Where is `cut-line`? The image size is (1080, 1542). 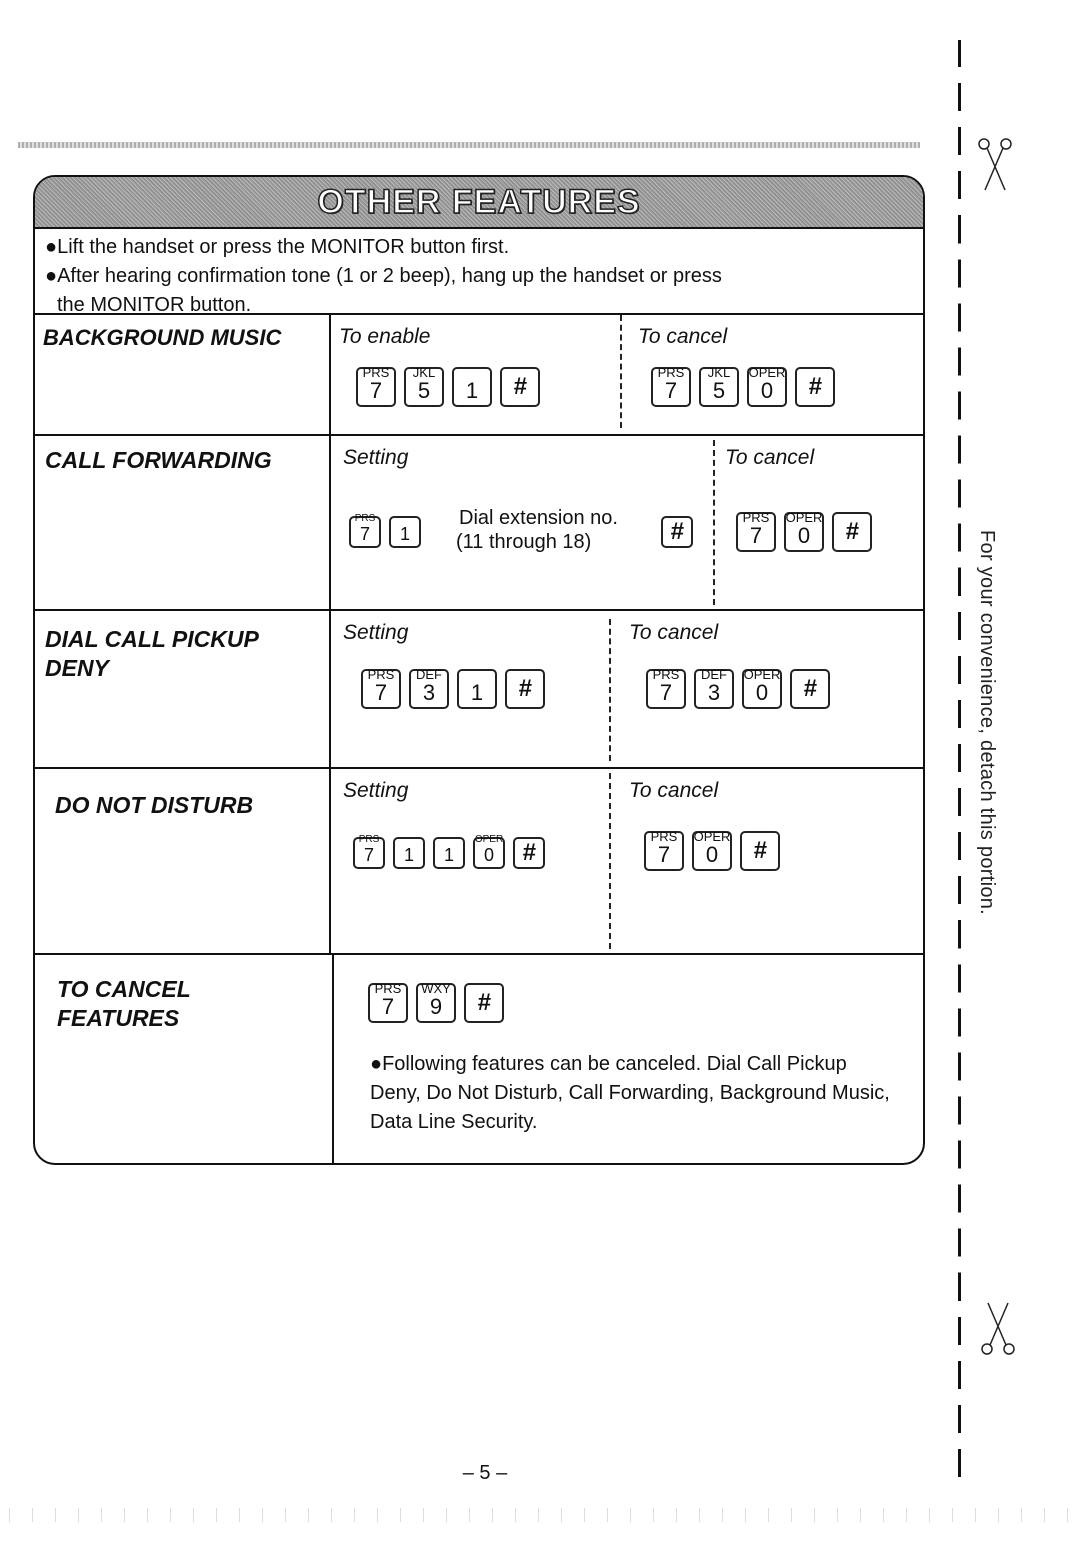 cut-line is located at coordinates (959, 760).